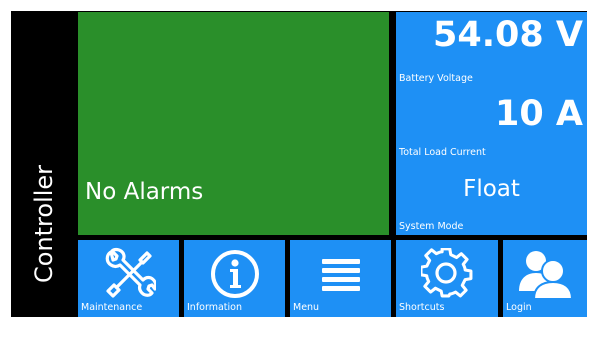 Image resolution: width=598 pixels, height=341 pixels. What do you see at coordinates (128, 273) in the screenshot?
I see `wrench-screwdriver-icon` at bounding box center [128, 273].